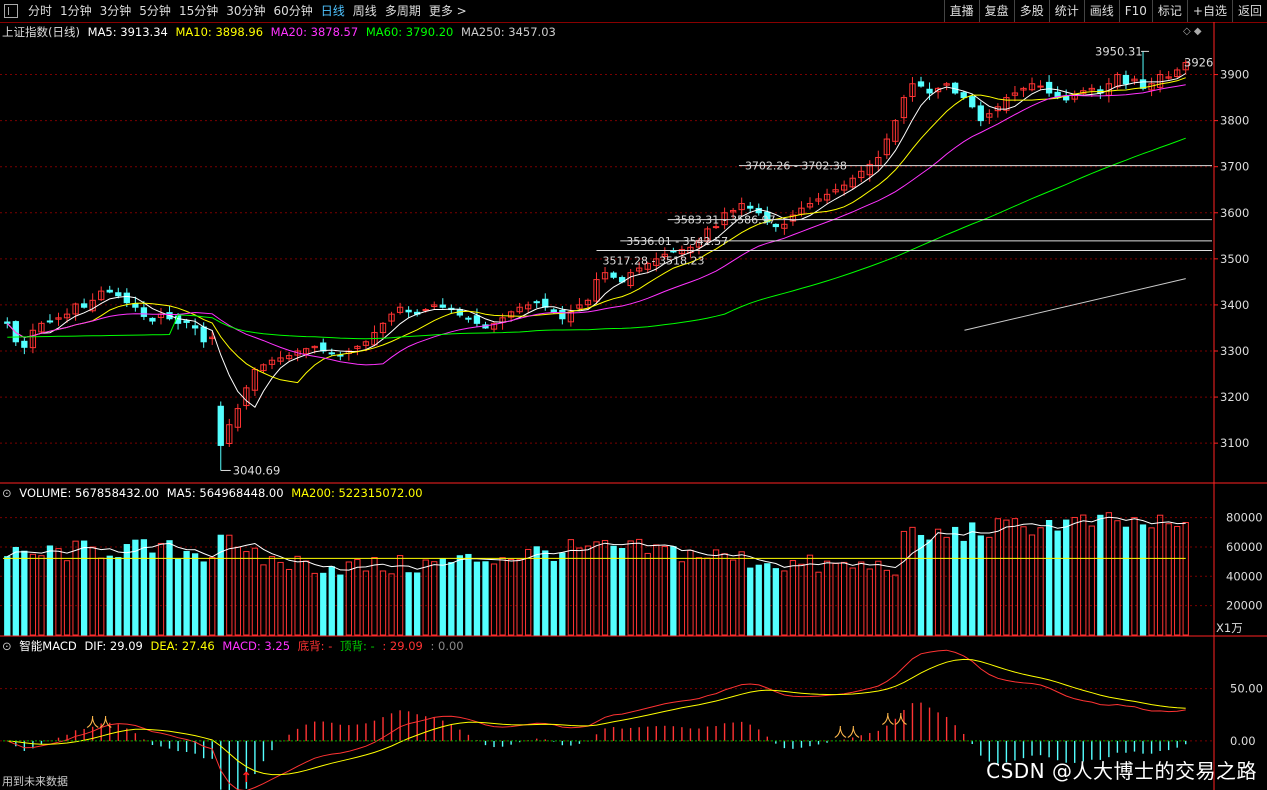 The height and width of the screenshot is (790, 1267). I want to click on y-tick-label: 3800, so click(1234, 121).